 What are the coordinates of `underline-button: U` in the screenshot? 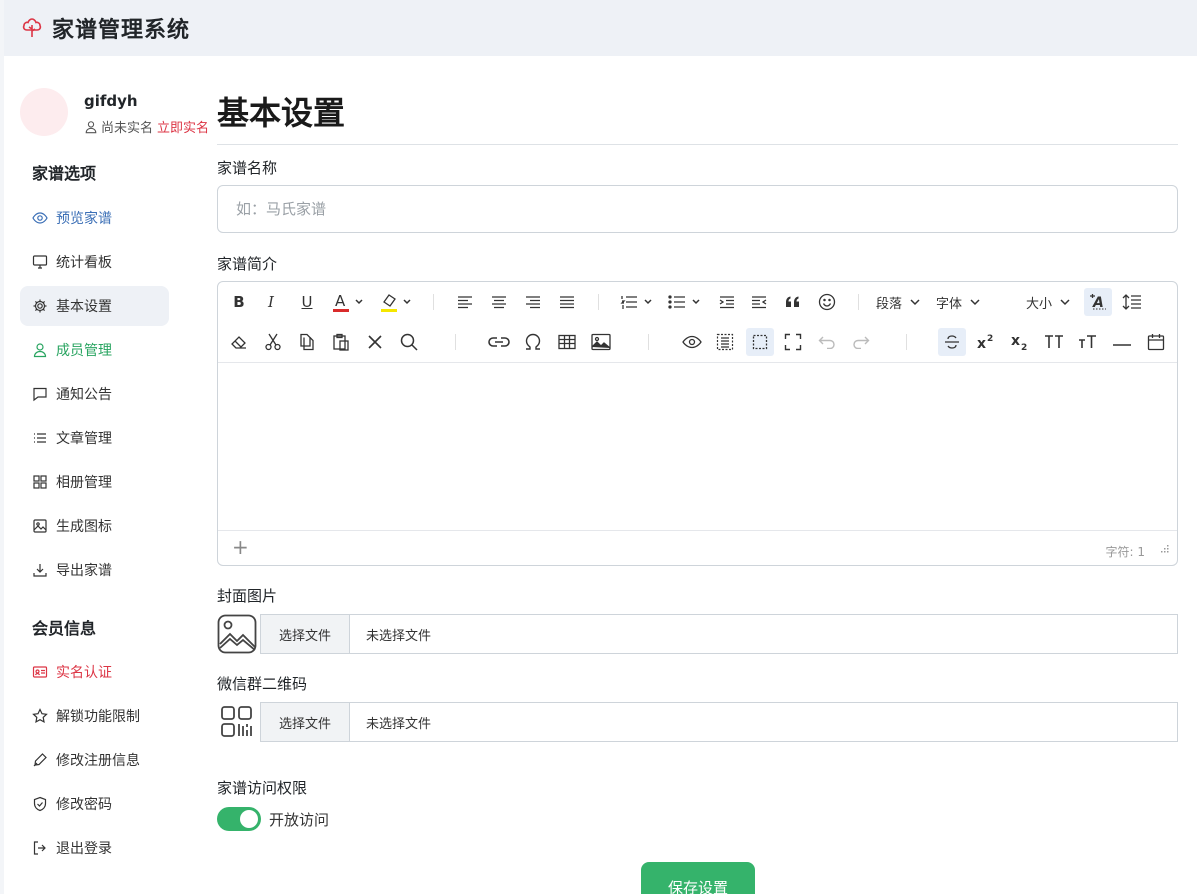 It's located at (307, 302).